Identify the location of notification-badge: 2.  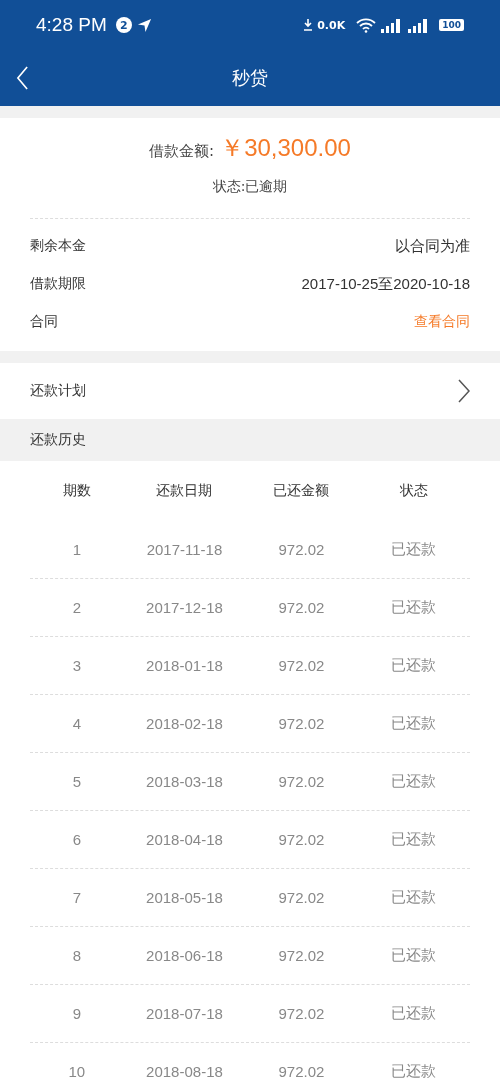
(123, 25).